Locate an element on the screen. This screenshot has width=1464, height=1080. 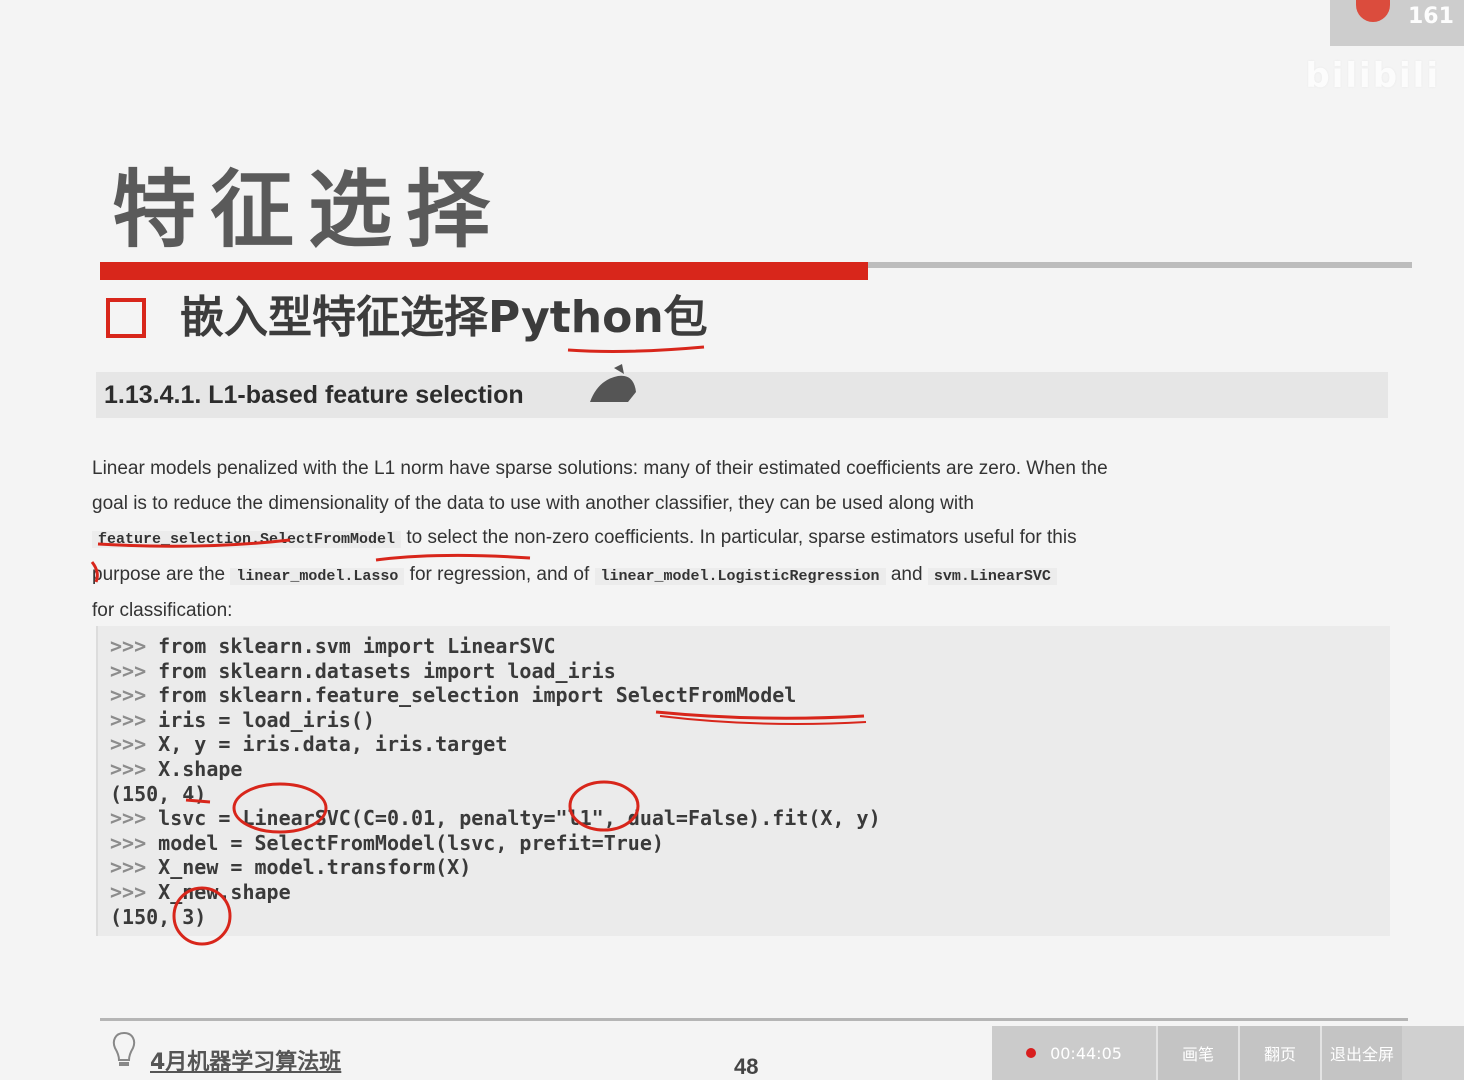
code-text: X_new.shape is located at coordinates (224, 891).